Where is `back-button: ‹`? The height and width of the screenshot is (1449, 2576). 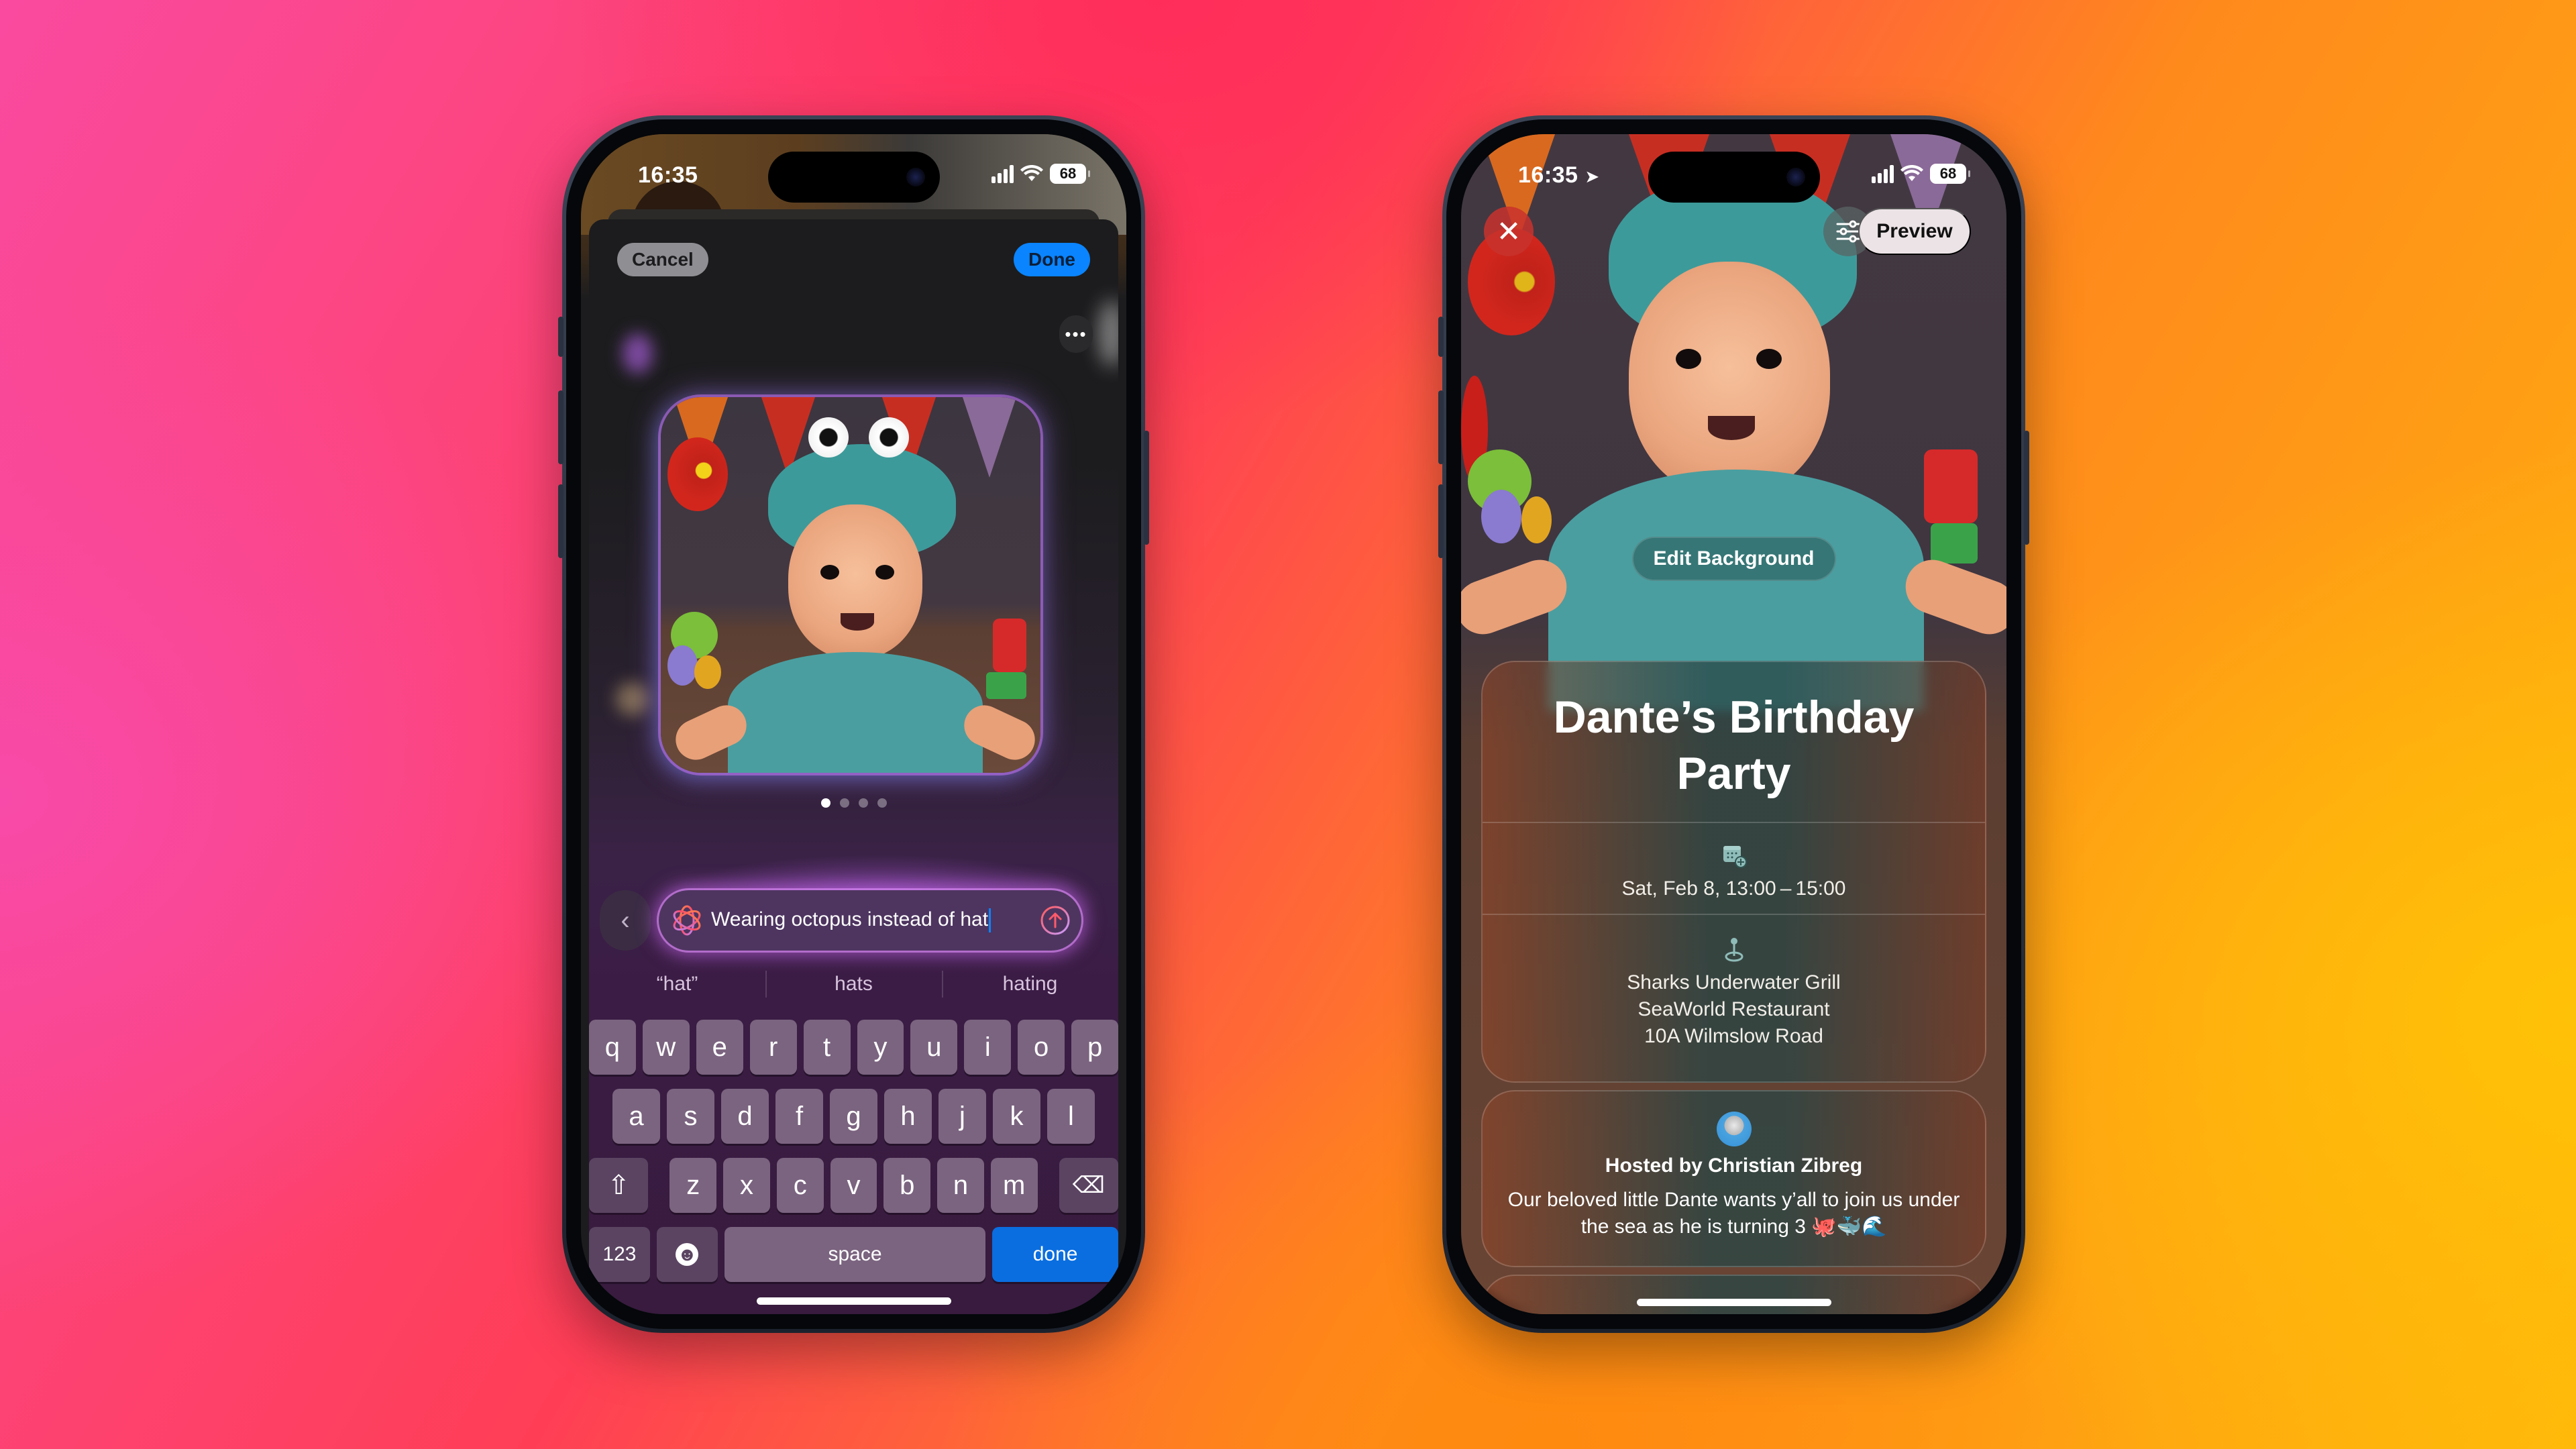
back-button: ‹ is located at coordinates (625, 920).